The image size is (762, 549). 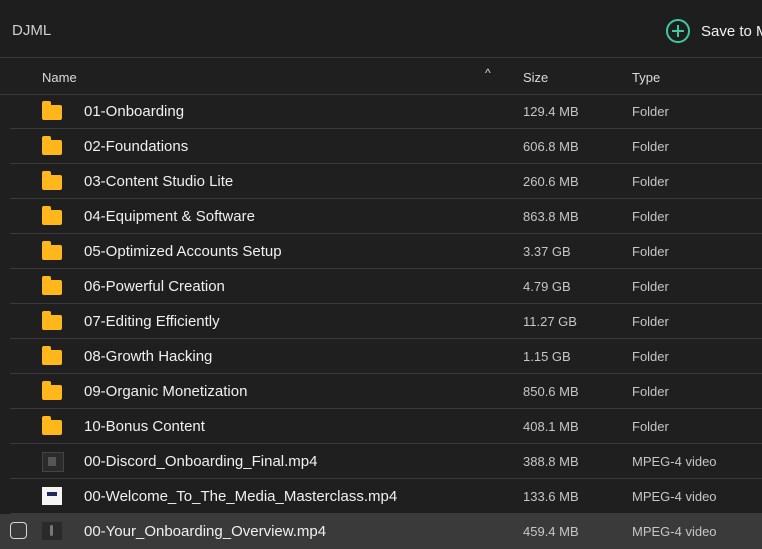 What do you see at coordinates (551, 391) in the screenshot?
I see `file-size: 850.6 MB` at bounding box center [551, 391].